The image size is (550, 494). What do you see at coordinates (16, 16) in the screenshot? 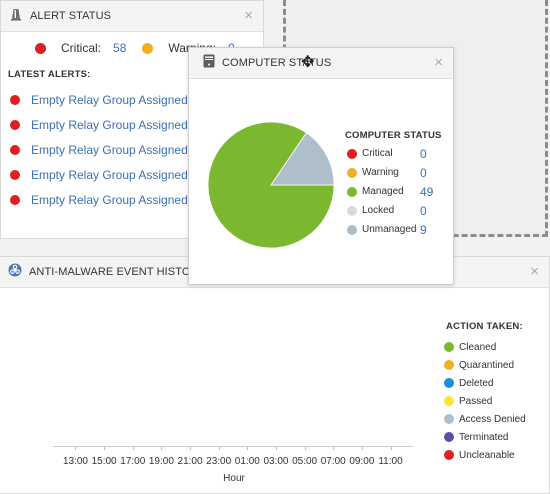
I see `alert-bell-icon` at bounding box center [16, 16].